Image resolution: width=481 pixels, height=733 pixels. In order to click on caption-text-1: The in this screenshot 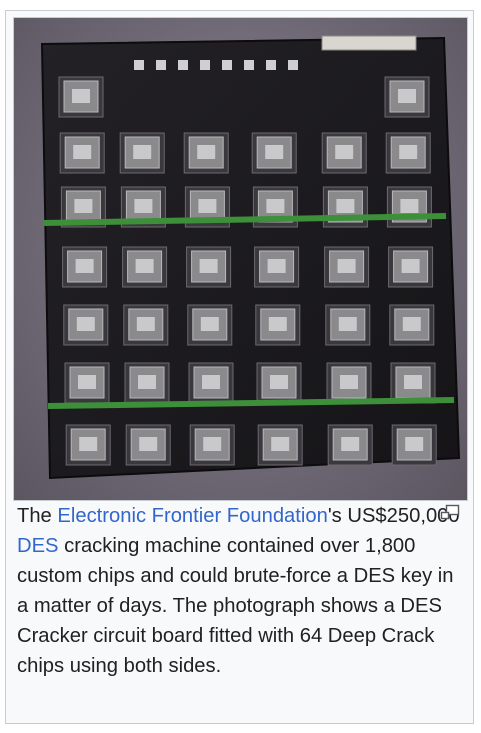, I will do `click(37, 516)`.